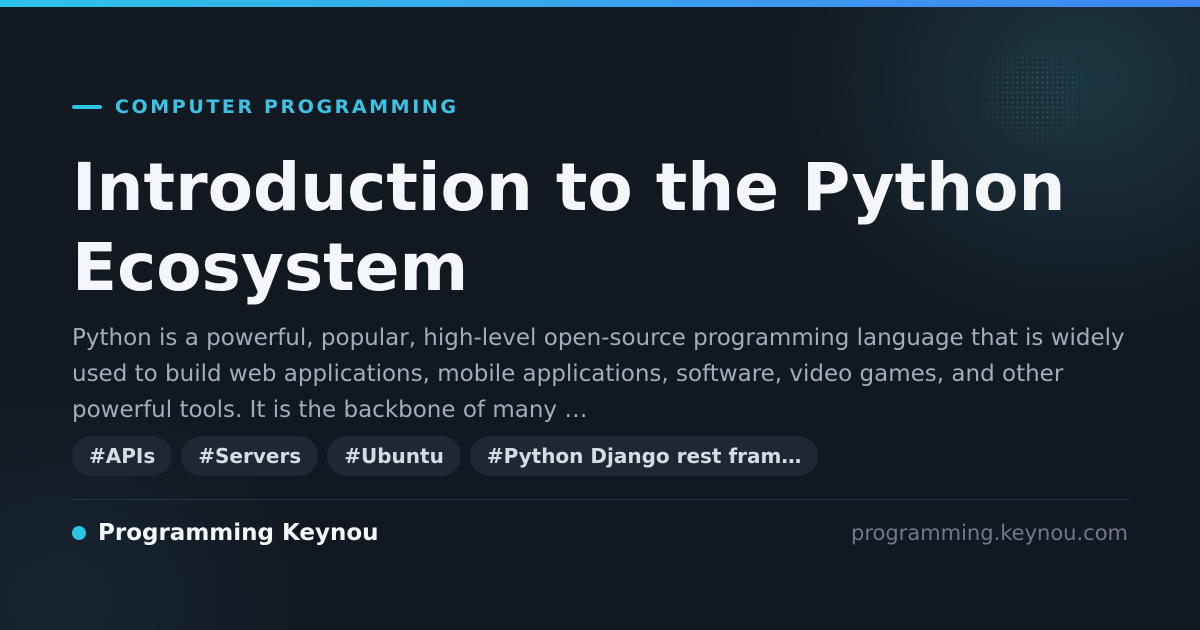 This screenshot has width=1200, height=630. What do you see at coordinates (600, 499) in the screenshot?
I see `divider` at bounding box center [600, 499].